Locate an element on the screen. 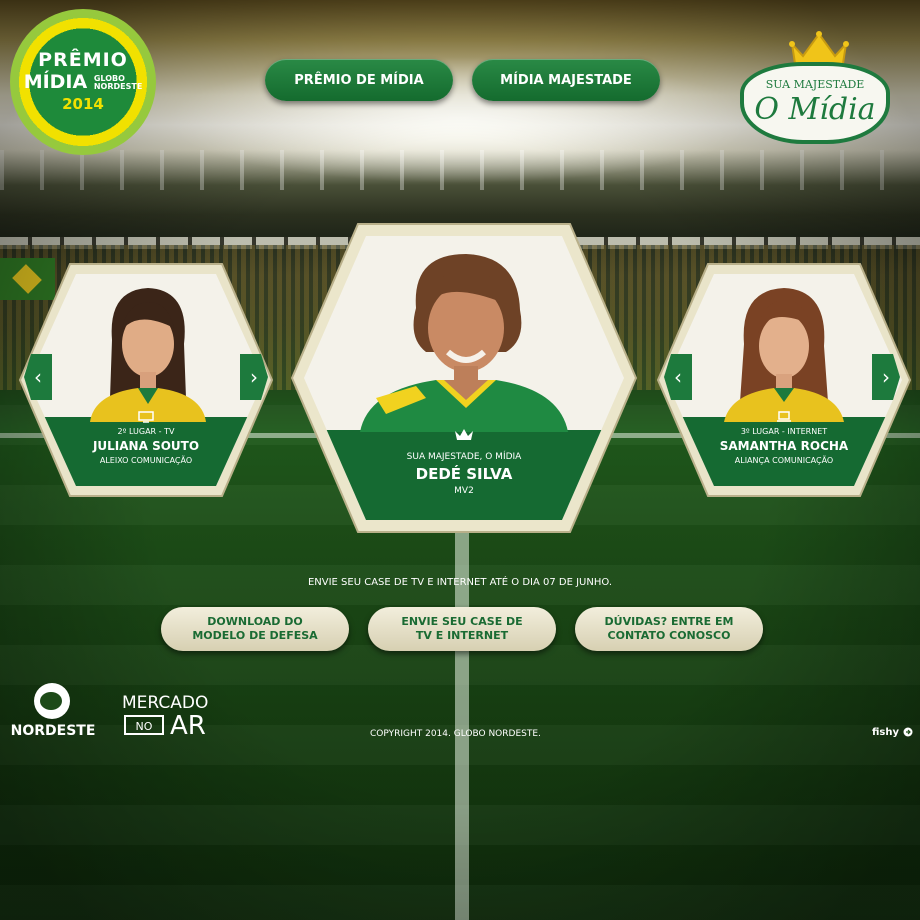 This screenshot has height=920, width=920. arrow-icon is located at coordinates (907, 732).